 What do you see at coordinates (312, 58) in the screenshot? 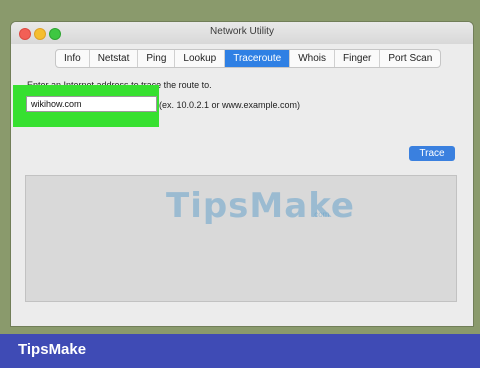
I see `tab-whois: Whois` at bounding box center [312, 58].